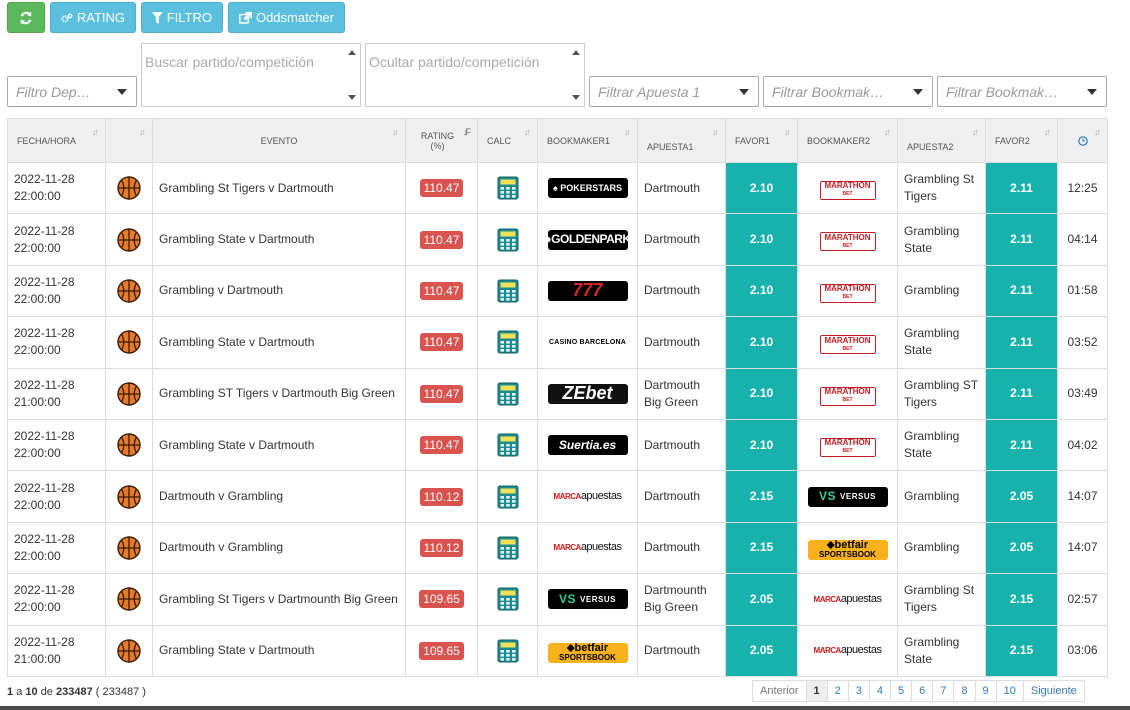 This screenshot has width=1130, height=710. I want to click on cell-evento: Grambling St Tigers v Dartmouth, so click(279, 188).